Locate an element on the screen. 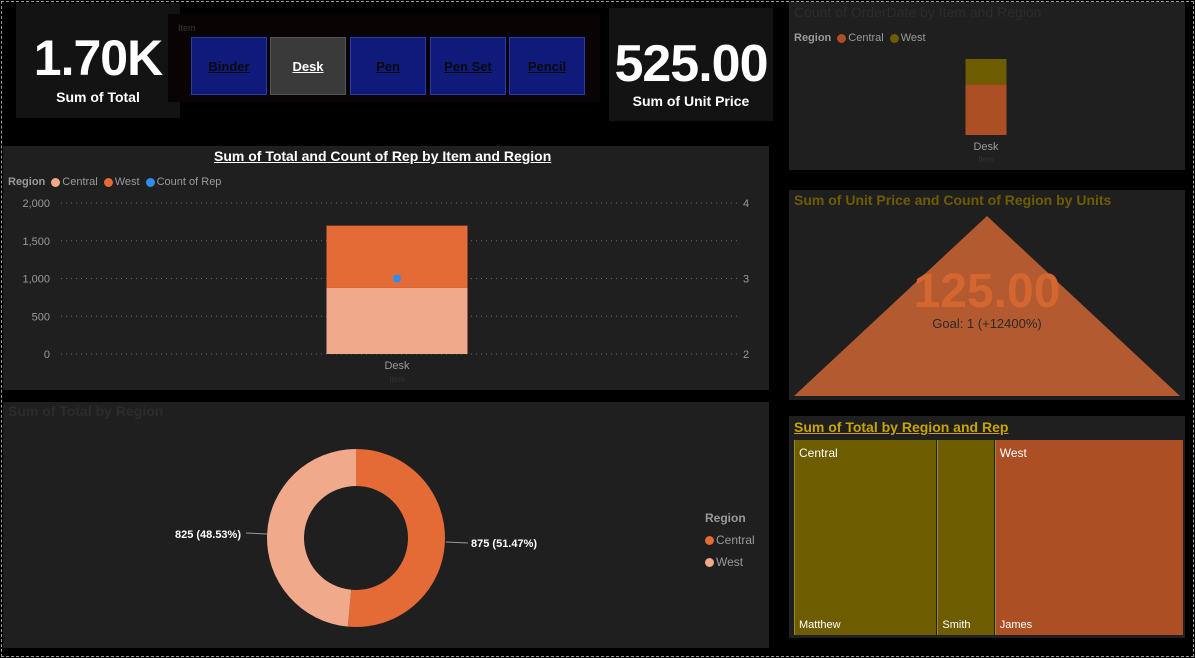 The height and width of the screenshot is (658, 1195). donut-legend-title: Region is located at coordinates (725, 518).